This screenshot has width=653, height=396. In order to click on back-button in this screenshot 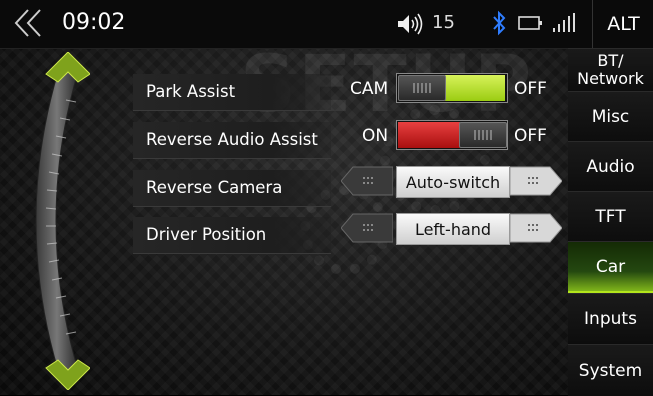, I will do `click(32, 23)`.